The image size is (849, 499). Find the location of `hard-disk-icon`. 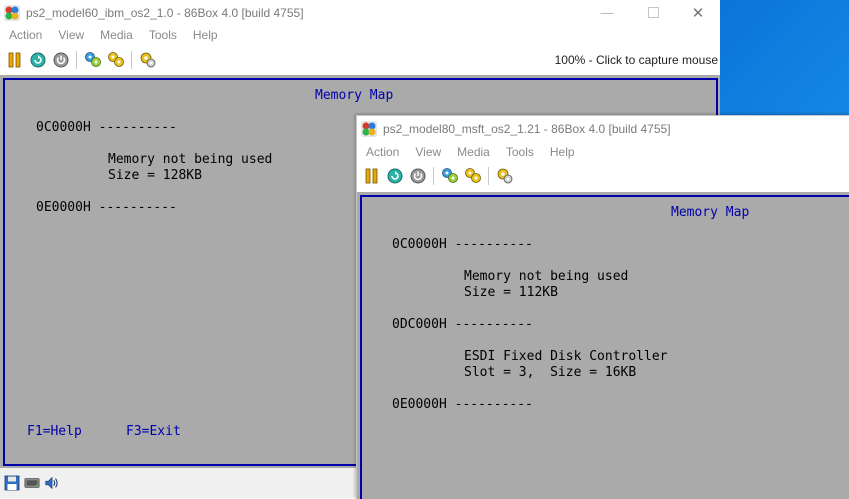

hard-disk-icon is located at coordinates (32, 483).